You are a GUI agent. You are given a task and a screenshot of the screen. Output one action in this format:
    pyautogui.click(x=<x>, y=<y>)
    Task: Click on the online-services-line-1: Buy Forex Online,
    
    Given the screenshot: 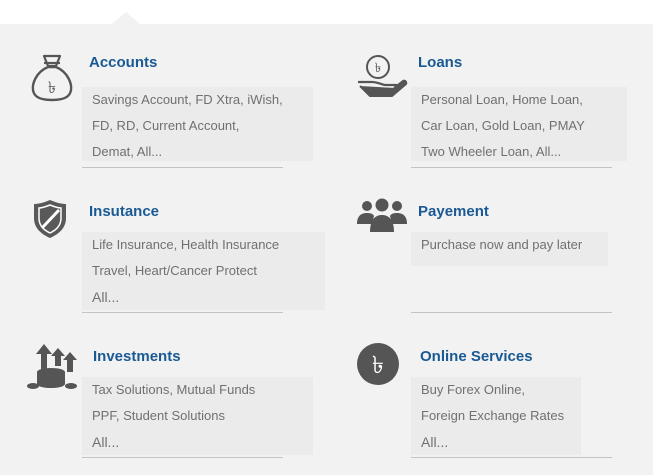 What is the action you would take?
    pyautogui.click(x=496, y=390)
    